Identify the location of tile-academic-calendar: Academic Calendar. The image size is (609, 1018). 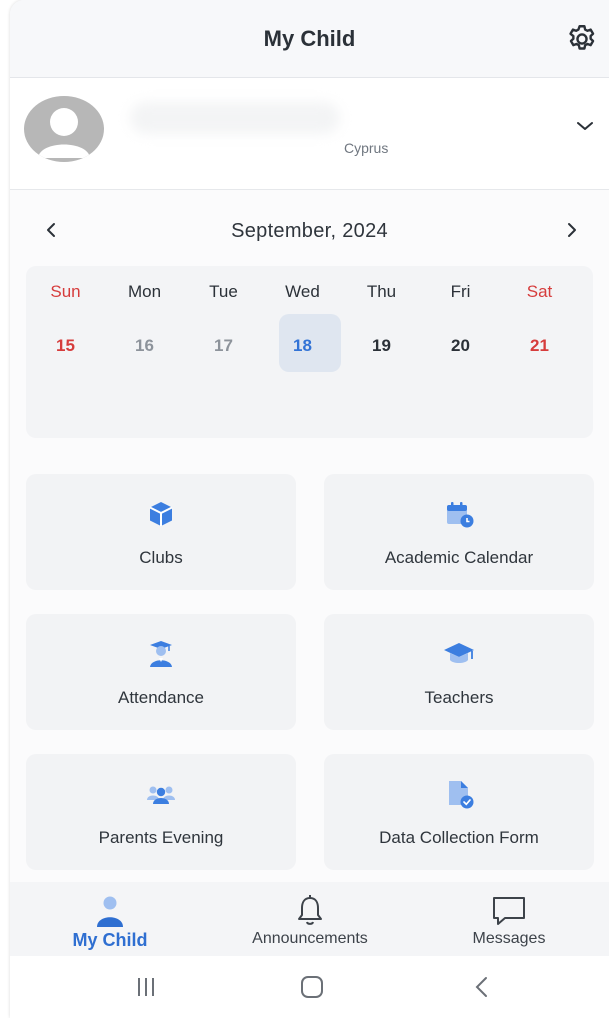
(459, 532).